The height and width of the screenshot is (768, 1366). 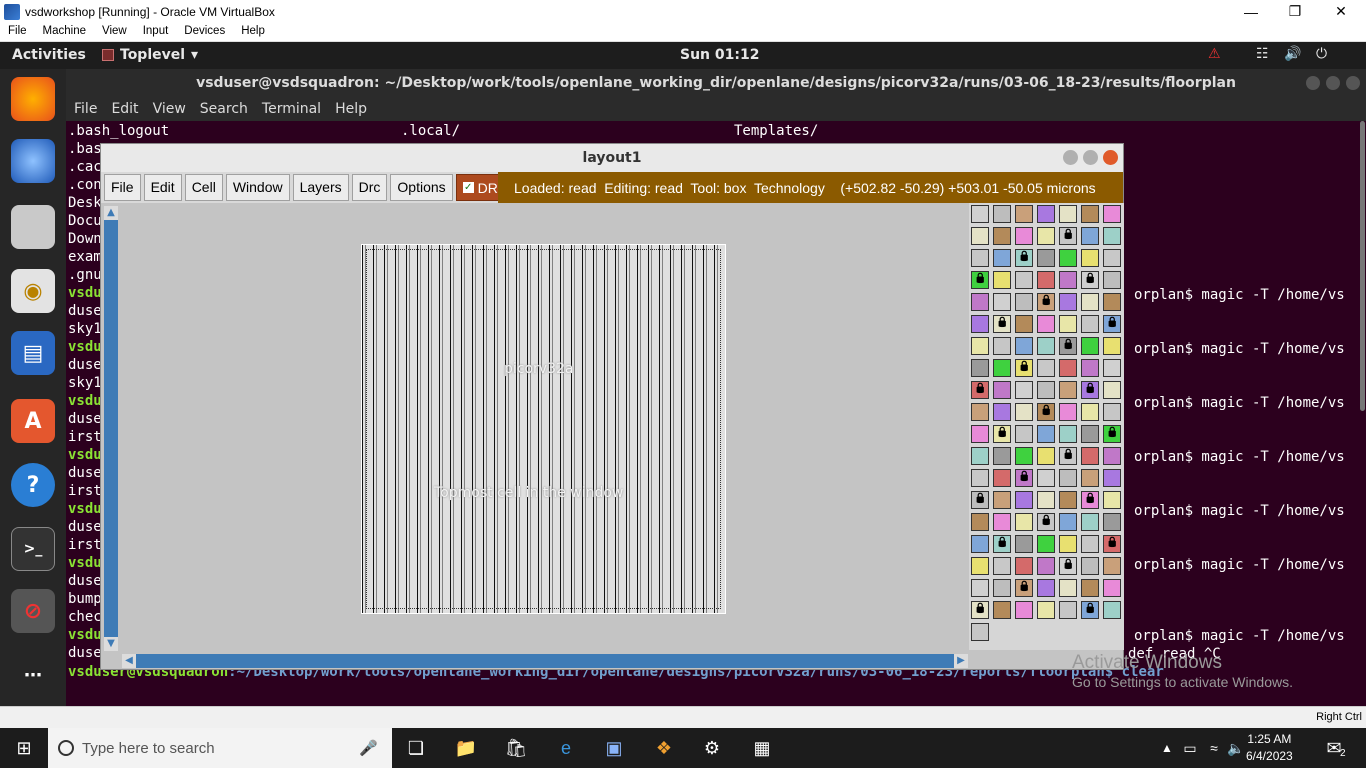 I want to click on volume-icon: 🔊, so click(x=1292, y=54).